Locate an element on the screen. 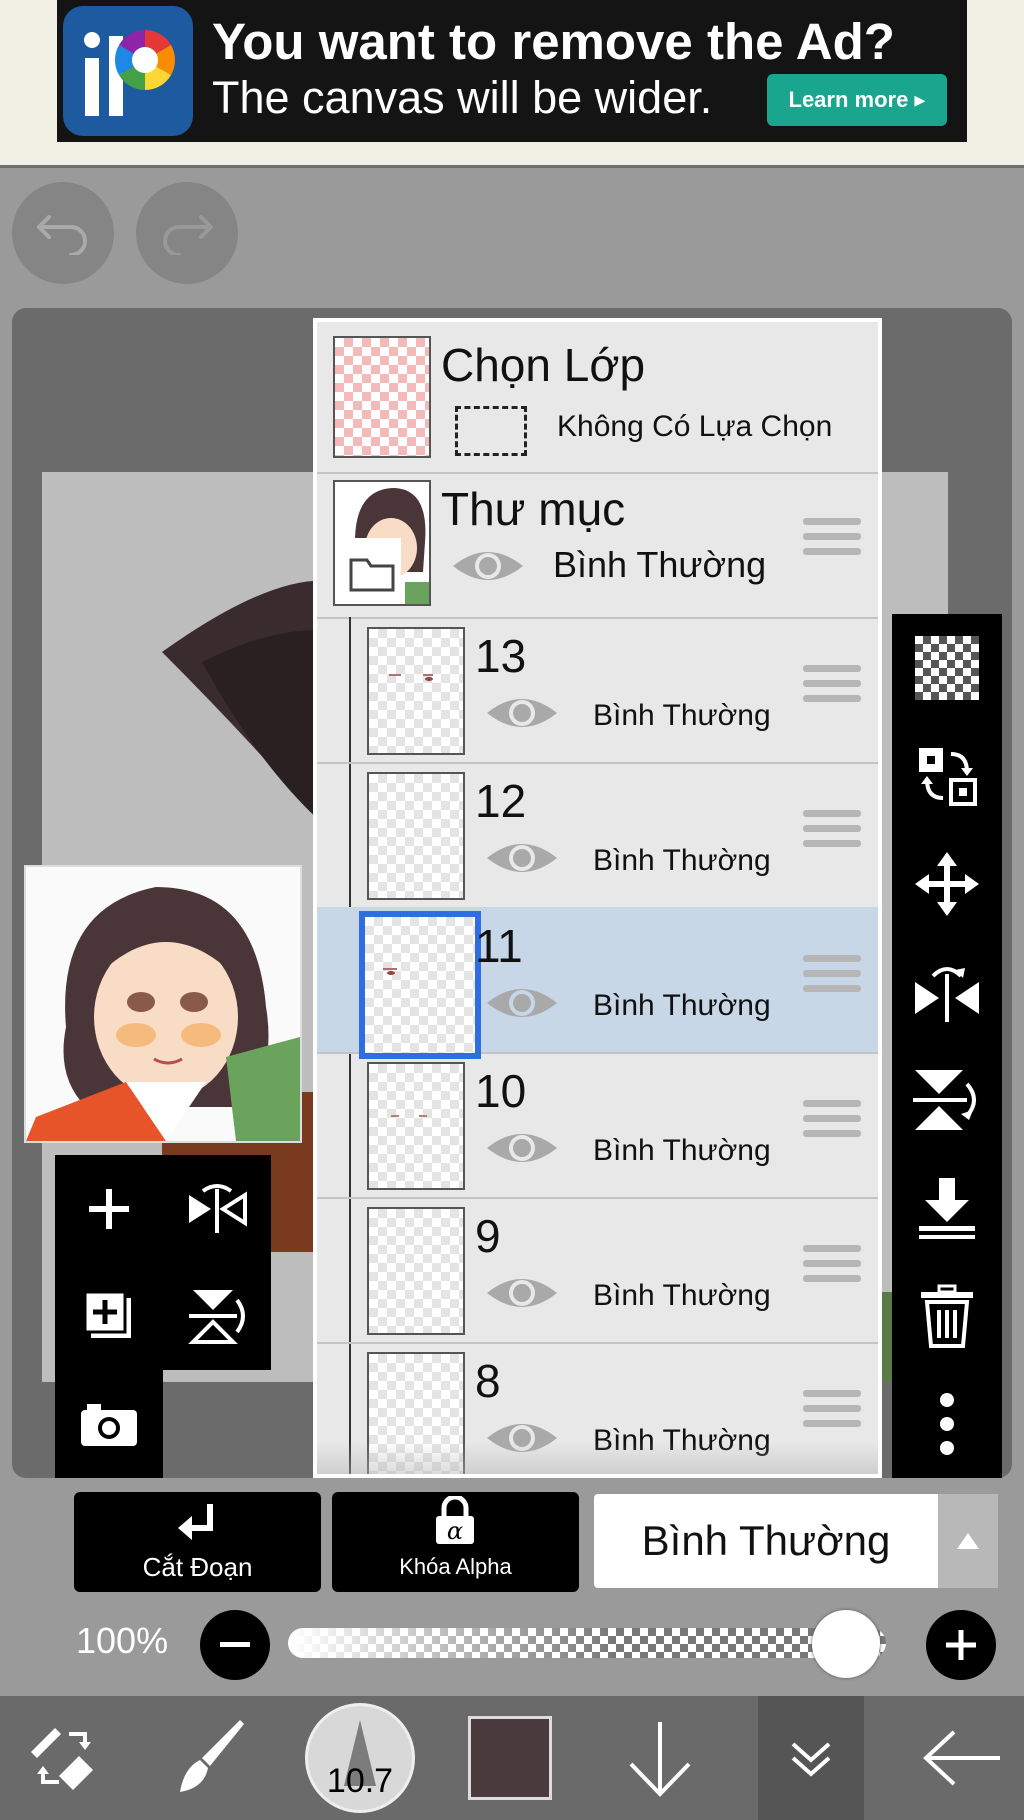 The height and width of the screenshot is (1820, 1024). layer-name: 12 is located at coordinates (501, 801).